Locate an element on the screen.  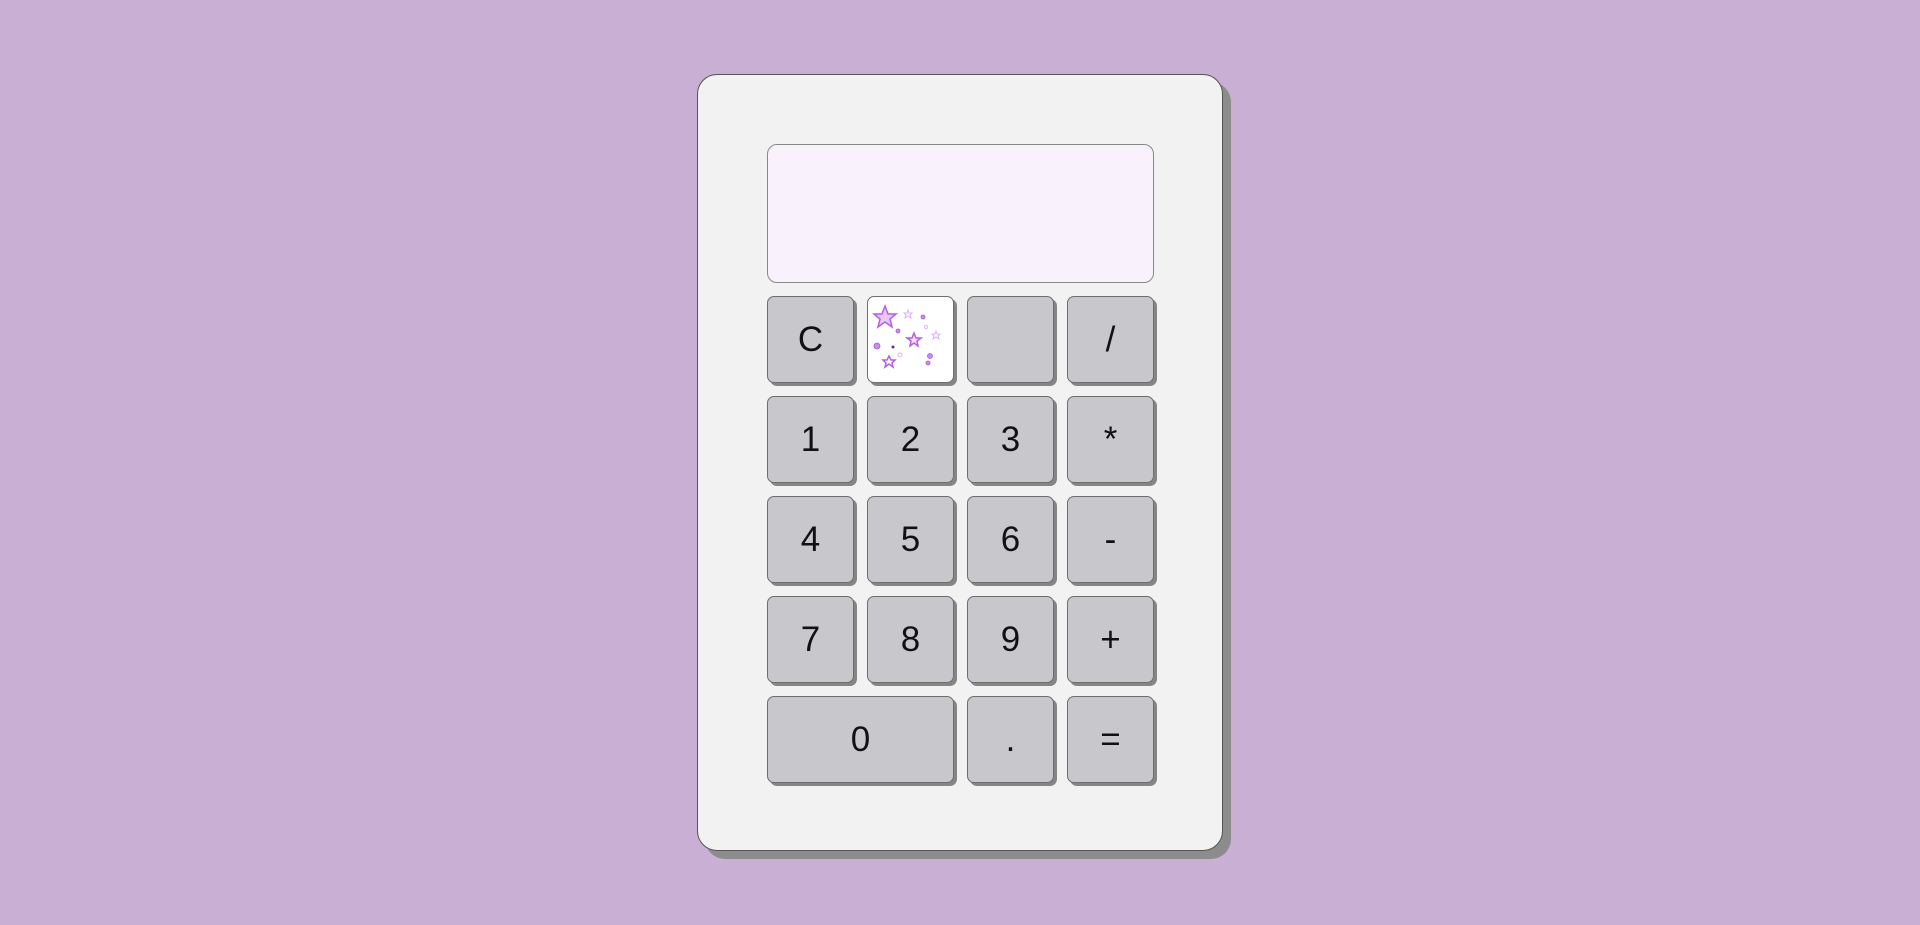
digit-3-button: 3 is located at coordinates (1010, 439).